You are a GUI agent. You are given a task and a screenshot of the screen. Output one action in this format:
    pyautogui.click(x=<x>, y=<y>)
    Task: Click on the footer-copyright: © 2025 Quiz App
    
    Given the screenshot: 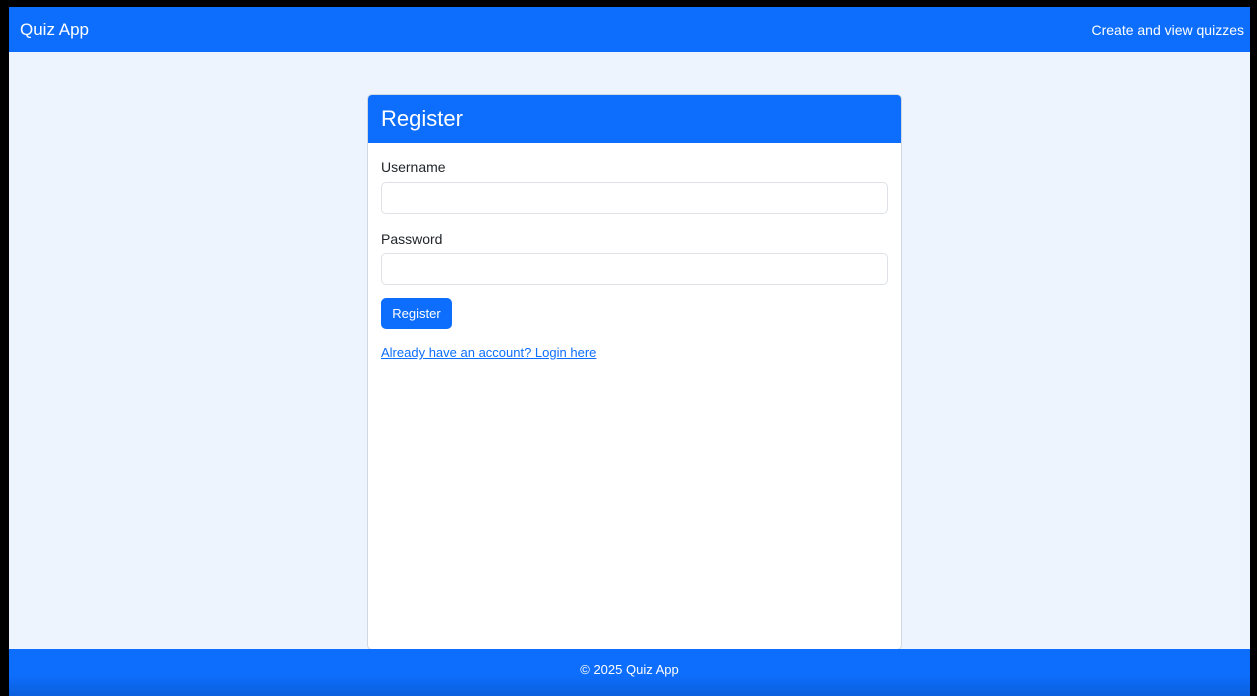 What is the action you would take?
    pyautogui.click(x=629, y=669)
    